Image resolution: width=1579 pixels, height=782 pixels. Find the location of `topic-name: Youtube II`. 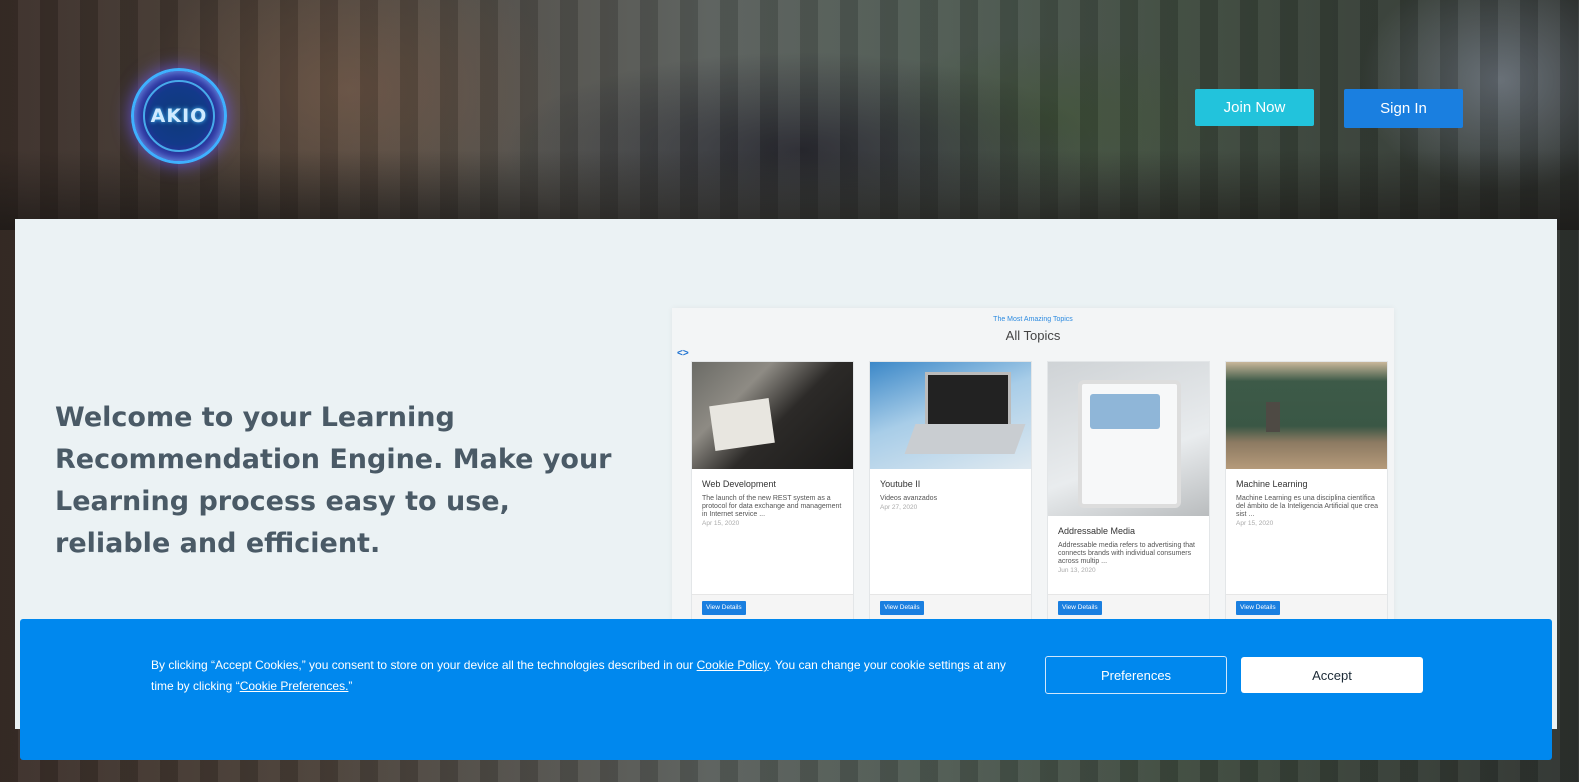

topic-name: Youtube II is located at coordinates (900, 484).